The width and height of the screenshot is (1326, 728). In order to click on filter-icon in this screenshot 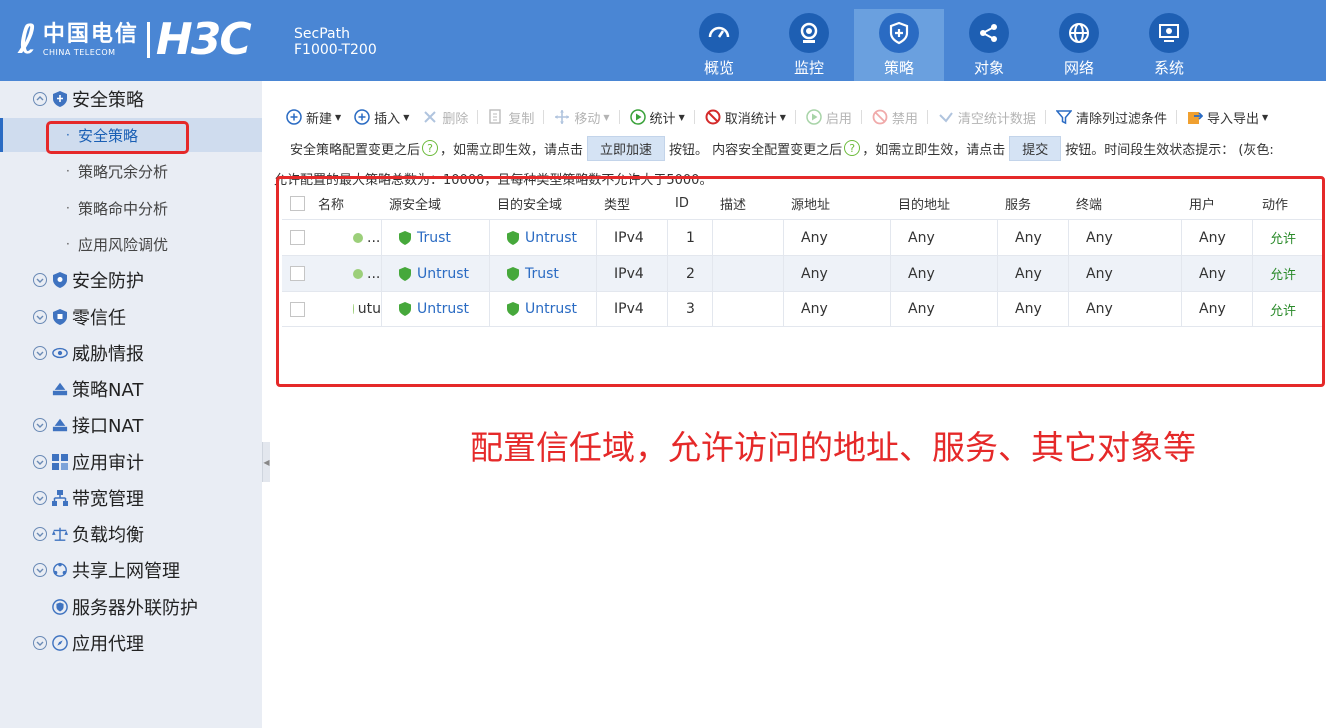, I will do `click(1063, 117)`.